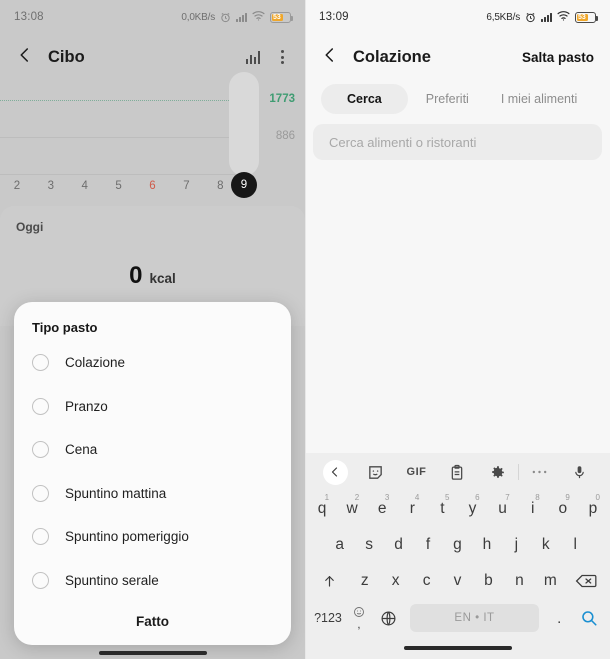 This screenshot has height=659, width=610. I want to click on key-number: 1, so click(327, 497).